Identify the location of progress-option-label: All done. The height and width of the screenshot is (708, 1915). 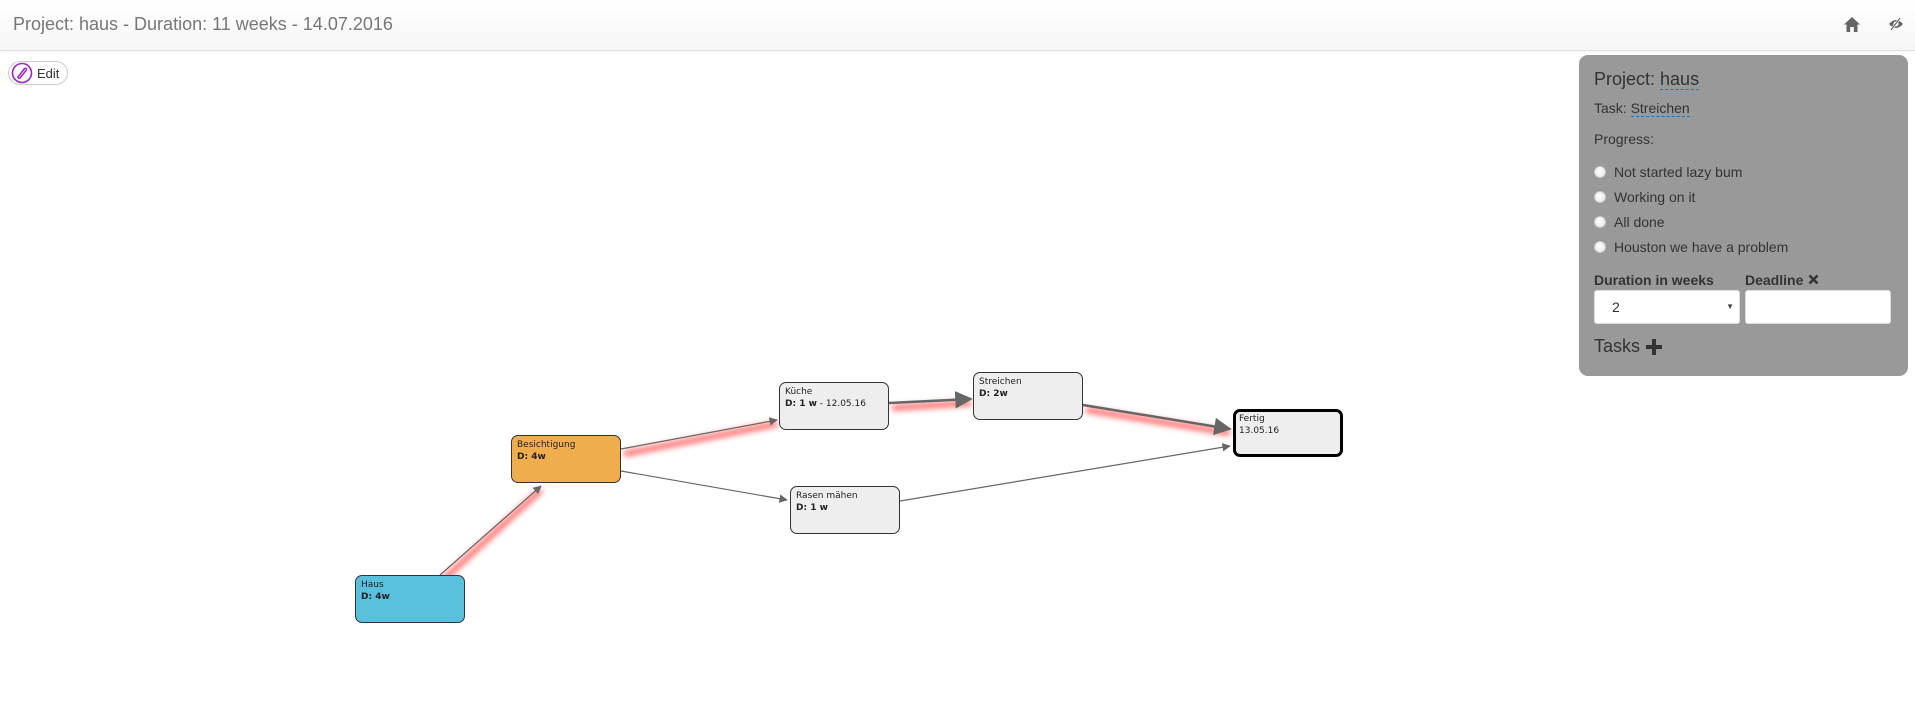
(1639, 221).